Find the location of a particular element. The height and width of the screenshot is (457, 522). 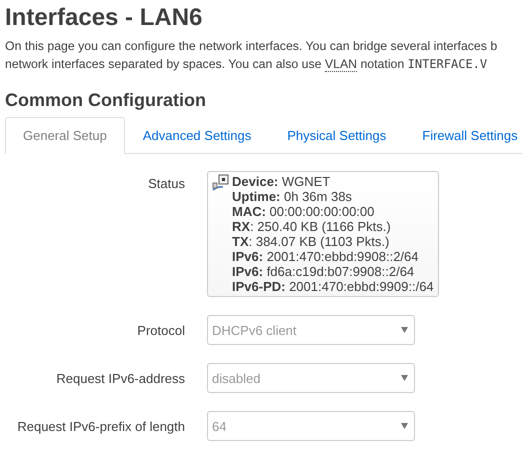

field-label: Protocol is located at coordinates (161, 330).